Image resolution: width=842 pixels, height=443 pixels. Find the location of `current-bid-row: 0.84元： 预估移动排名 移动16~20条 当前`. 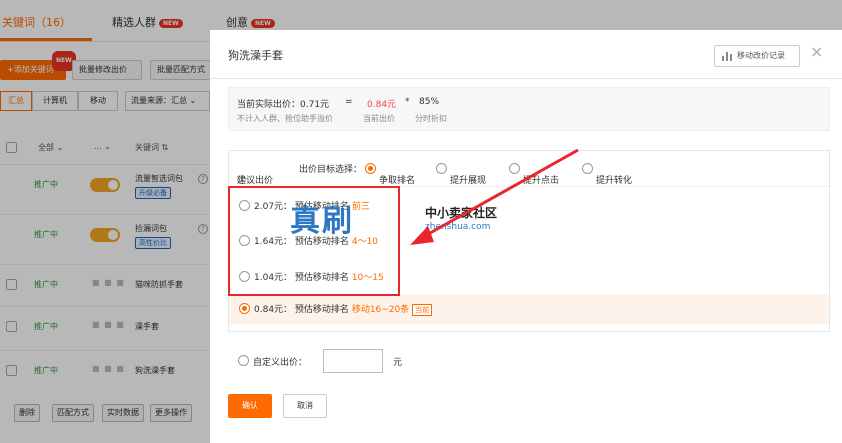

current-bid-row: 0.84元： 预估移动排名 移动16~20条 当前 is located at coordinates (529, 309).